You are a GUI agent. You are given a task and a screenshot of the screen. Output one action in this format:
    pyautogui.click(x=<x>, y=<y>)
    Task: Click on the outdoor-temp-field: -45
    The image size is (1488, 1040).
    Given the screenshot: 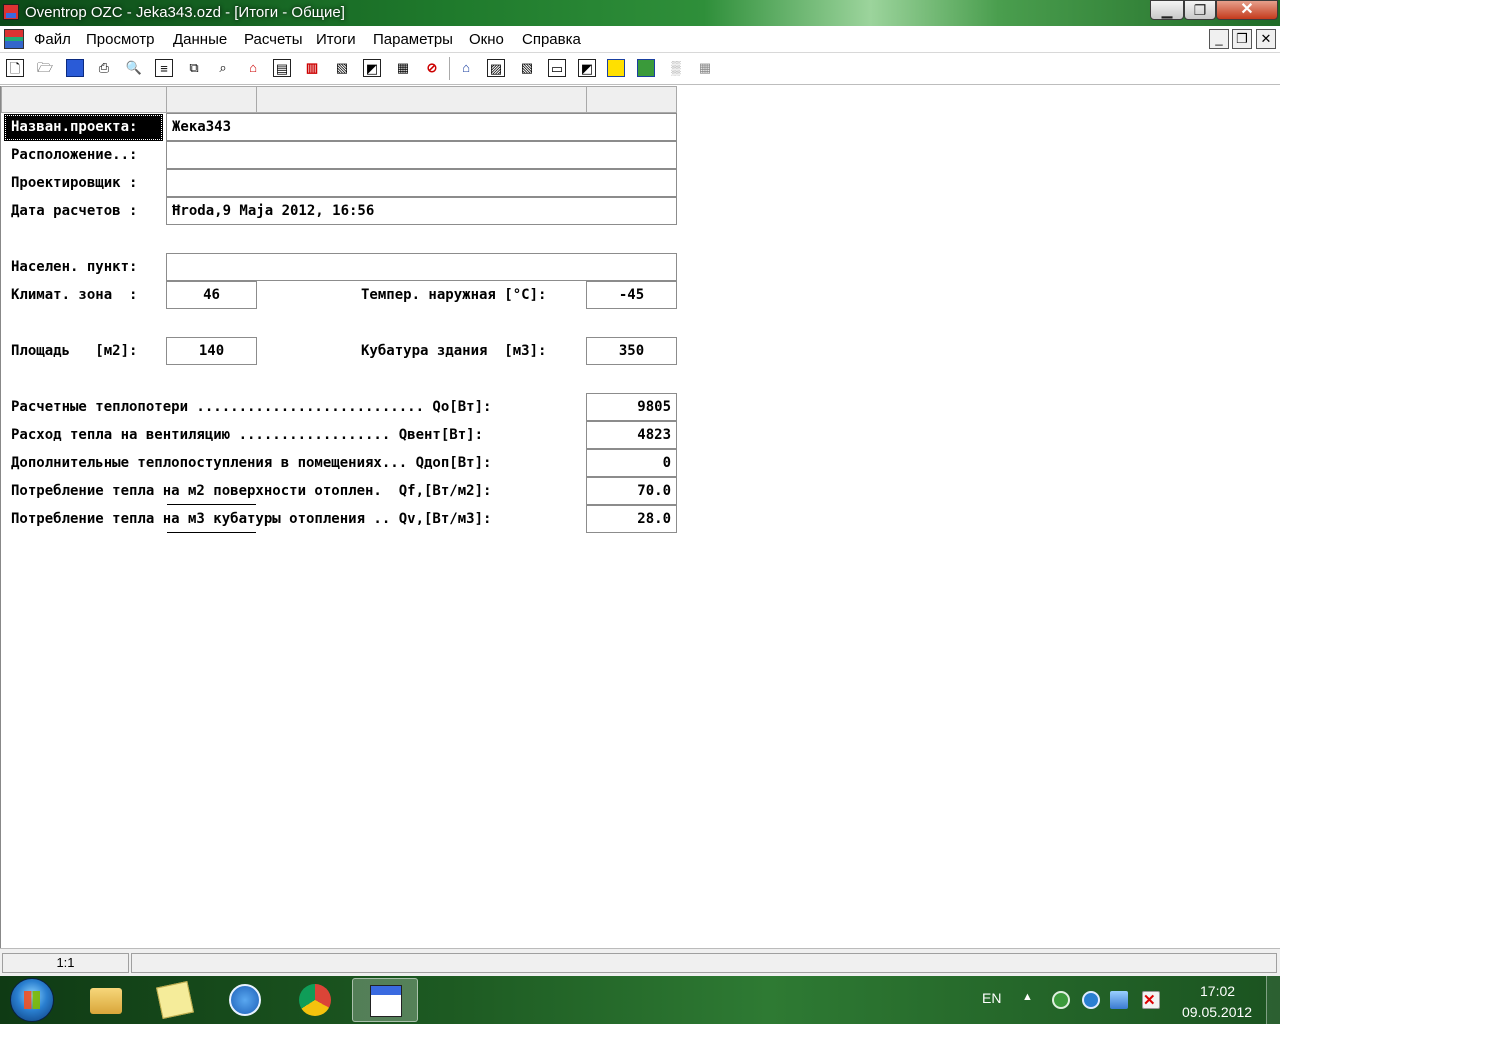 What is the action you would take?
    pyautogui.click(x=631, y=295)
    